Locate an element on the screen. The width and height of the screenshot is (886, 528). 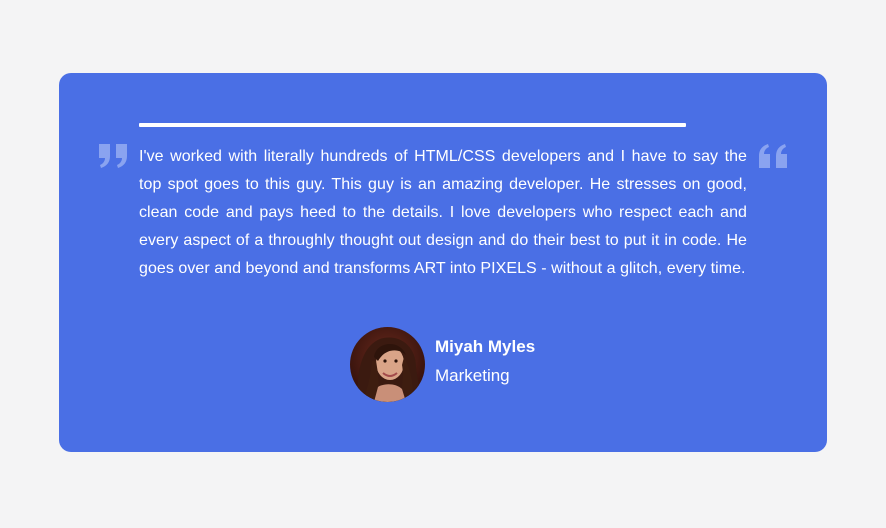
author-avatar is located at coordinates (387, 364).